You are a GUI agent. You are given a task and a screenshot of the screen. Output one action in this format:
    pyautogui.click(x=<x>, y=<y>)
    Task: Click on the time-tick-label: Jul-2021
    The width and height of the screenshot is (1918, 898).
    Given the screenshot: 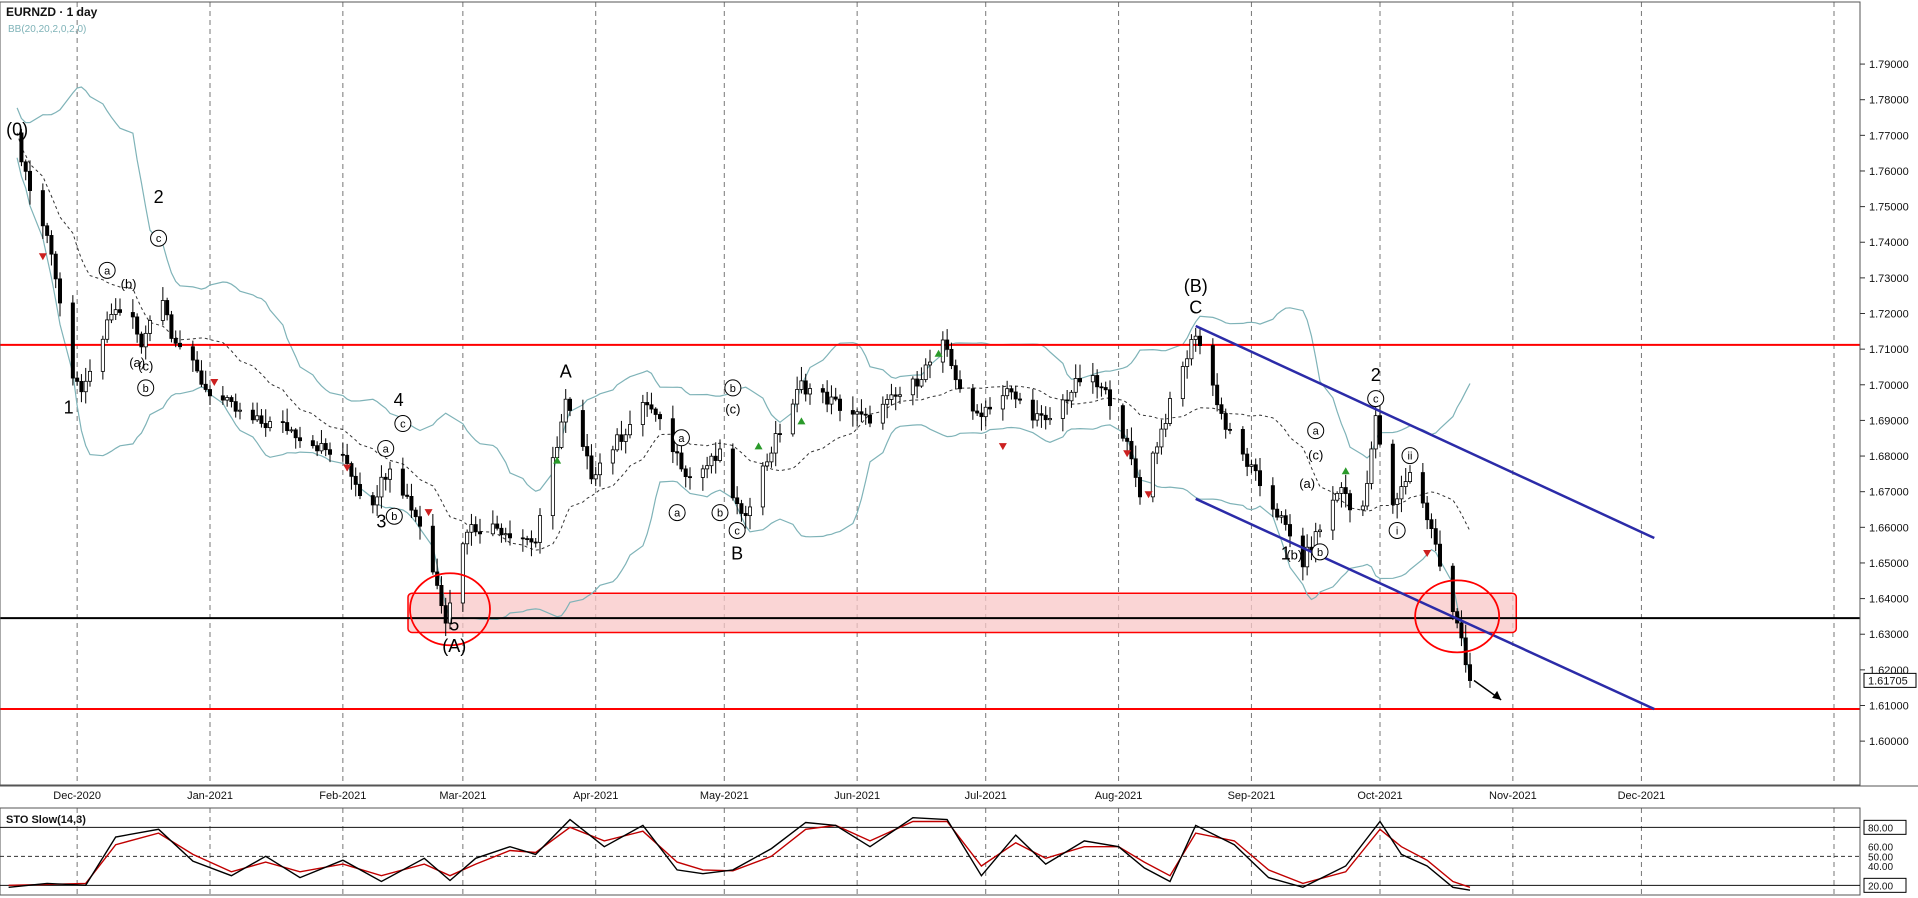 What is the action you would take?
    pyautogui.click(x=986, y=796)
    